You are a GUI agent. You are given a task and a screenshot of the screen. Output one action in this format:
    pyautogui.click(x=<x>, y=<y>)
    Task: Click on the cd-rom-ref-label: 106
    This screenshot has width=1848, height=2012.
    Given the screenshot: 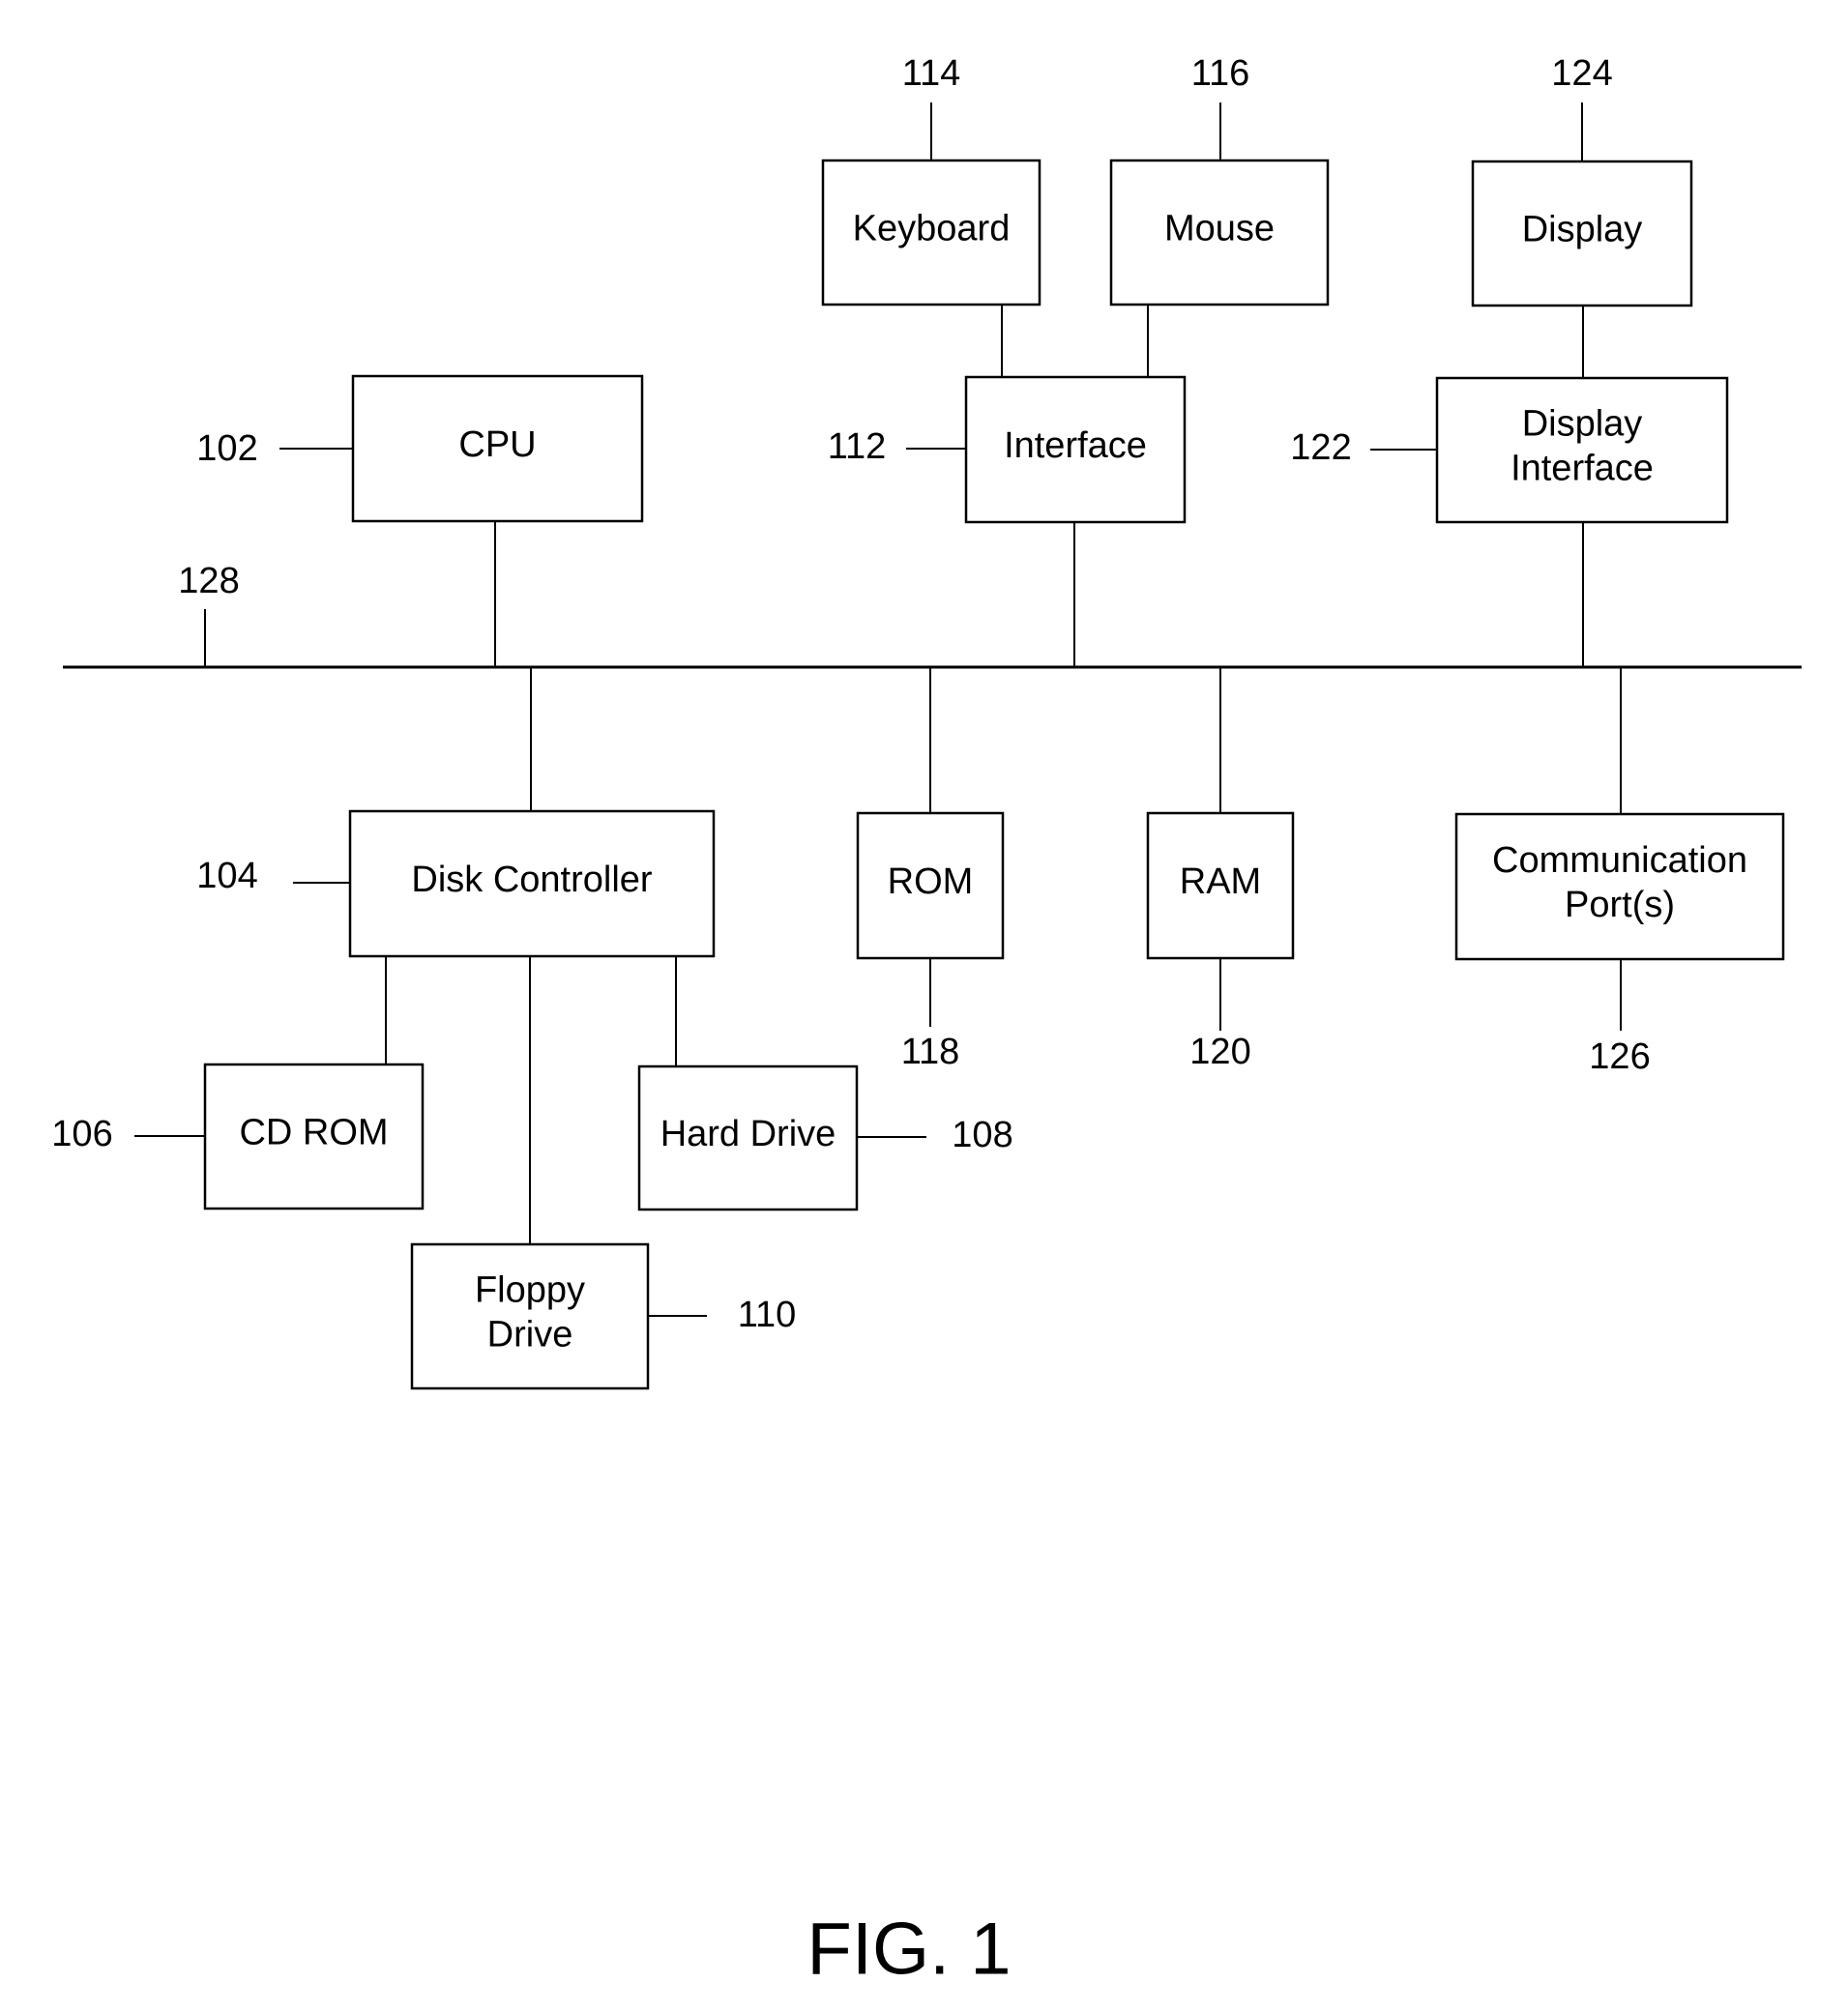 What is the action you would take?
    pyautogui.click(x=81, y=1134)
    